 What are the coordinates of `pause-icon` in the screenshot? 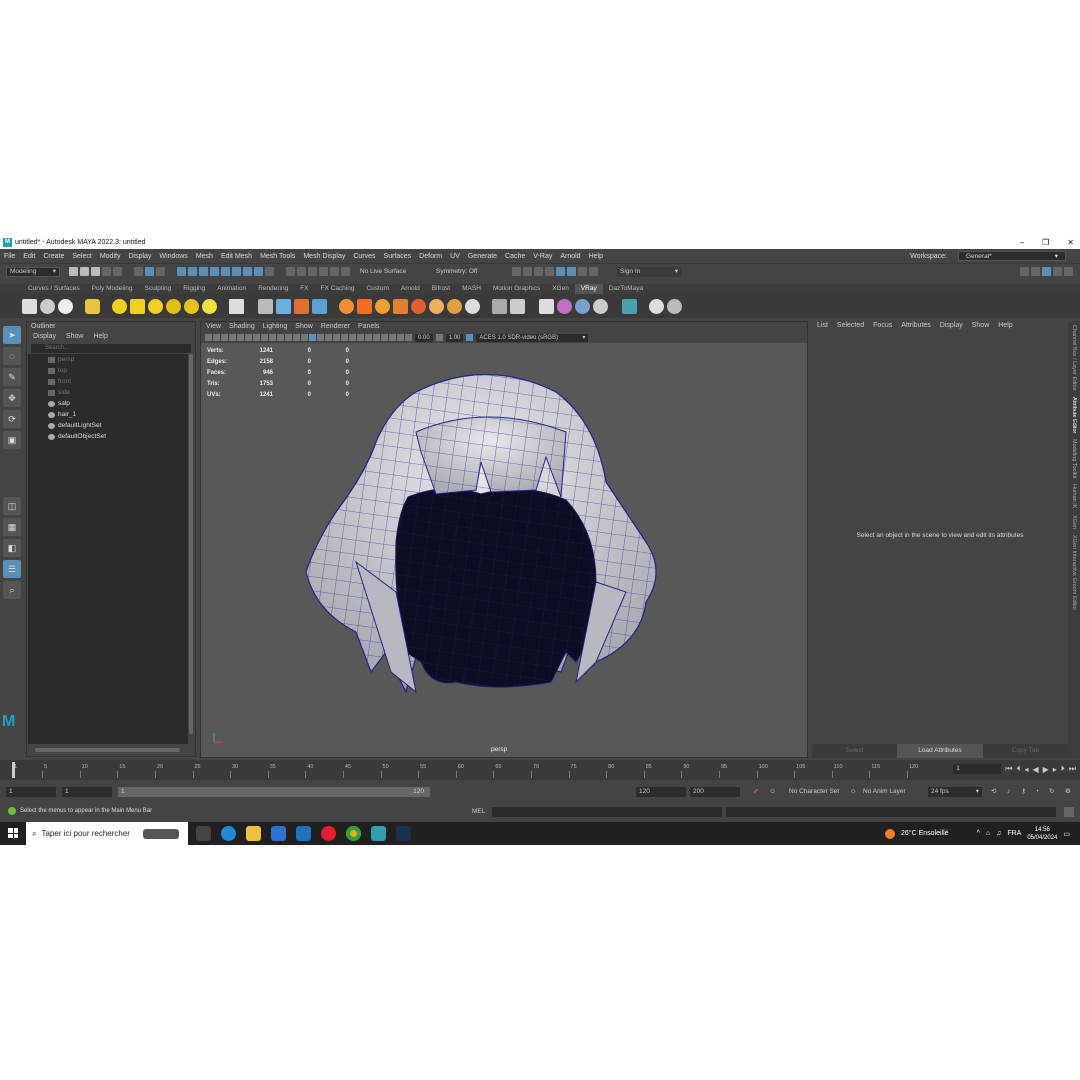 It's located at (593, 271).